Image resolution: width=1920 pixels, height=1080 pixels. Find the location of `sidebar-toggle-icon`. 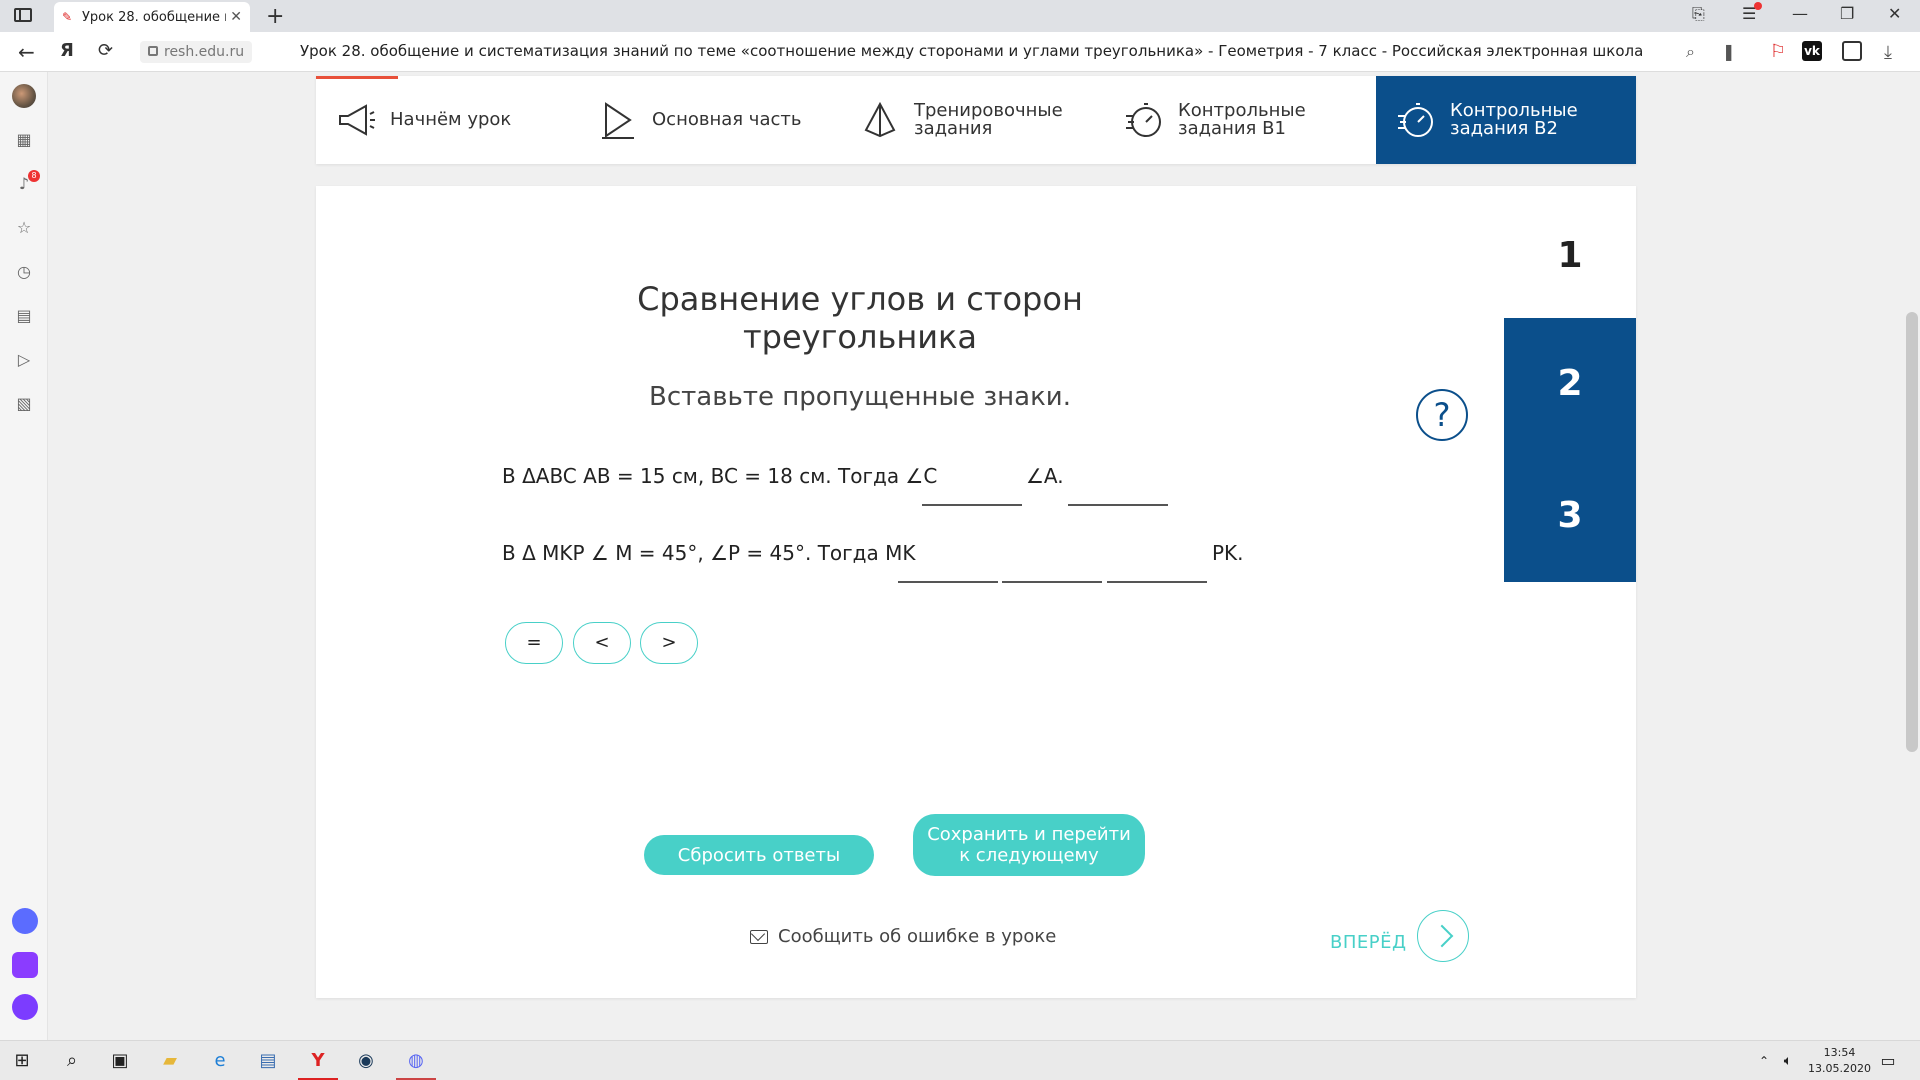

sidebar-toggle-icon is located at coordinates (23, 15).